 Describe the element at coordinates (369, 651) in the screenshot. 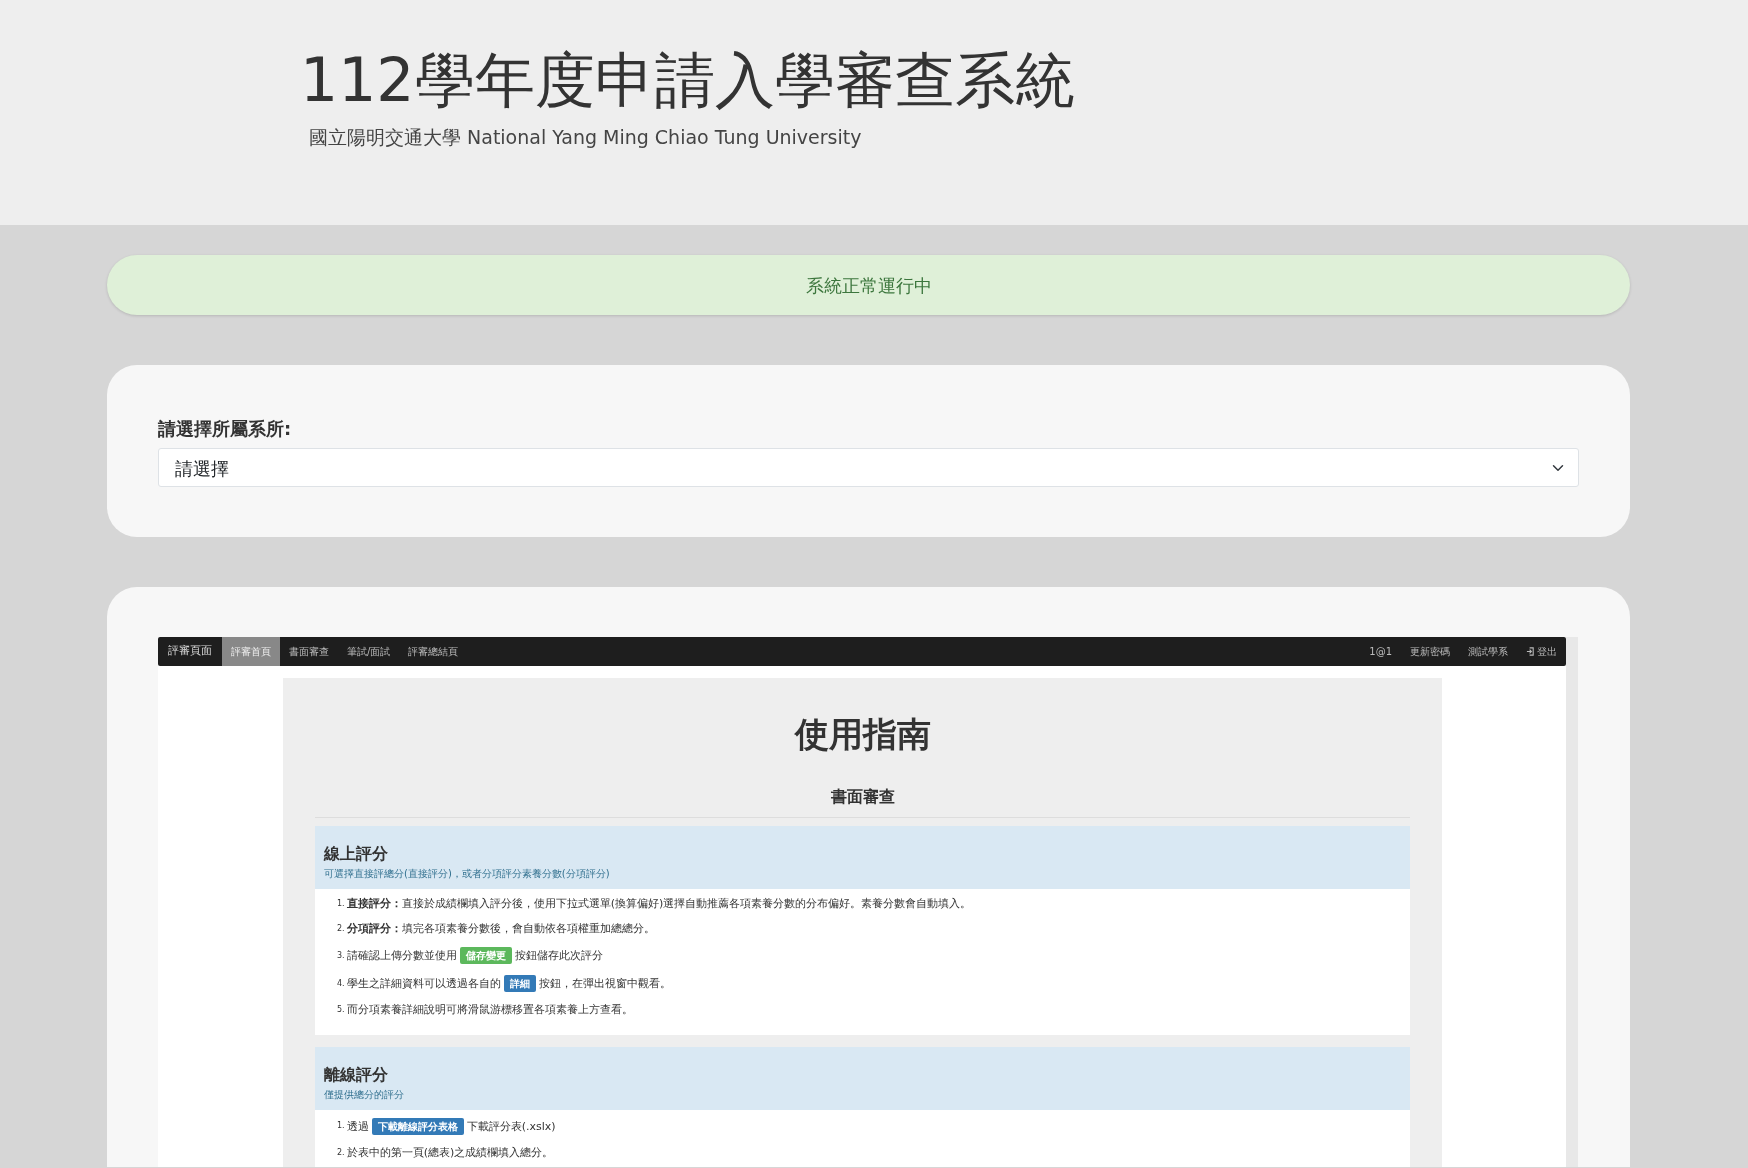

I see `nav-tab: 筆試/面試` at that location.